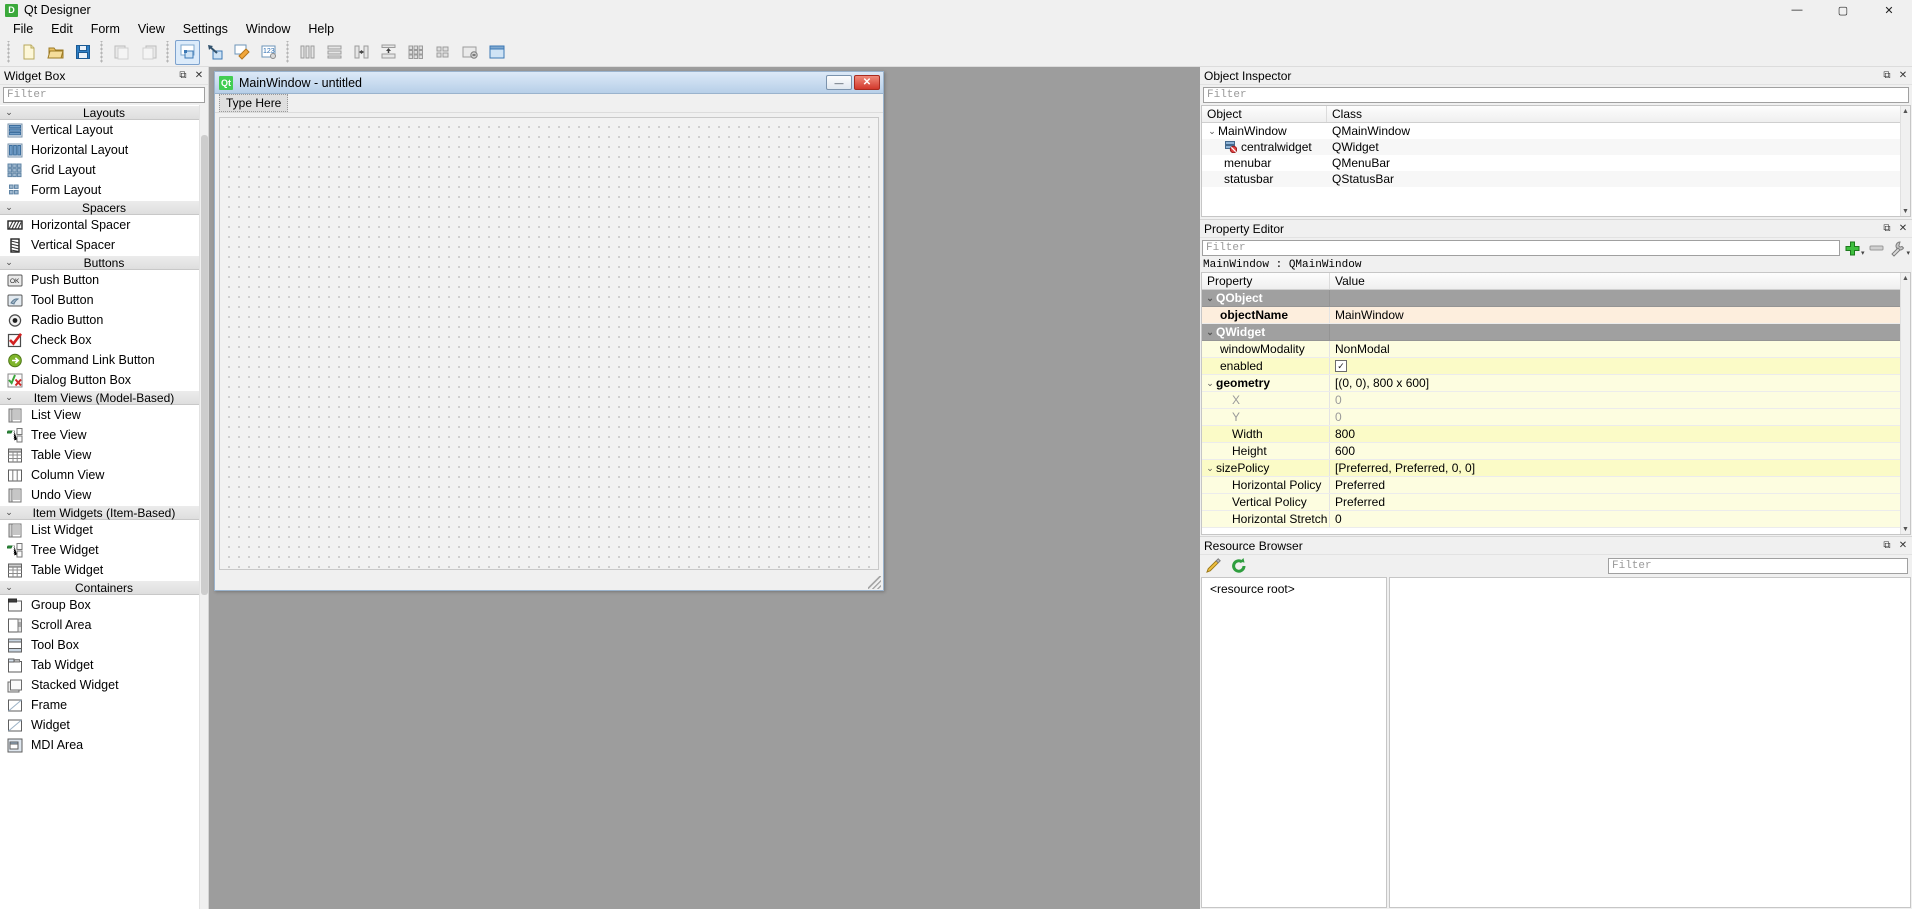 Image resolution: width=1912 pixels, height=909 pixels. I want to click on property-editor-row: windowModality NonModal, so click(1556, 349).